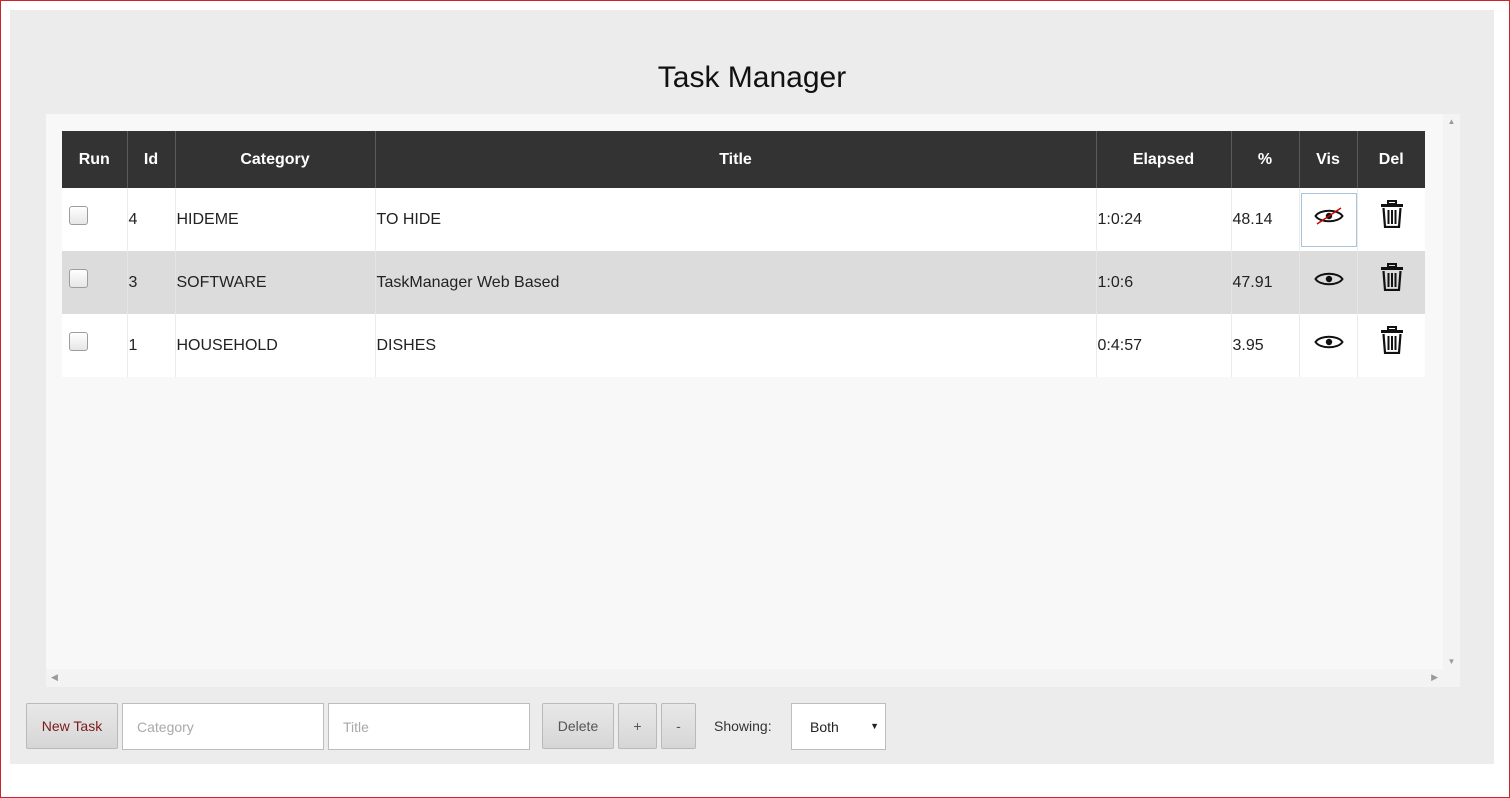 Image resolution: width=1510 pixels, height=798 pixels. I want to click on column-header-title: Title, so click(736, 159).